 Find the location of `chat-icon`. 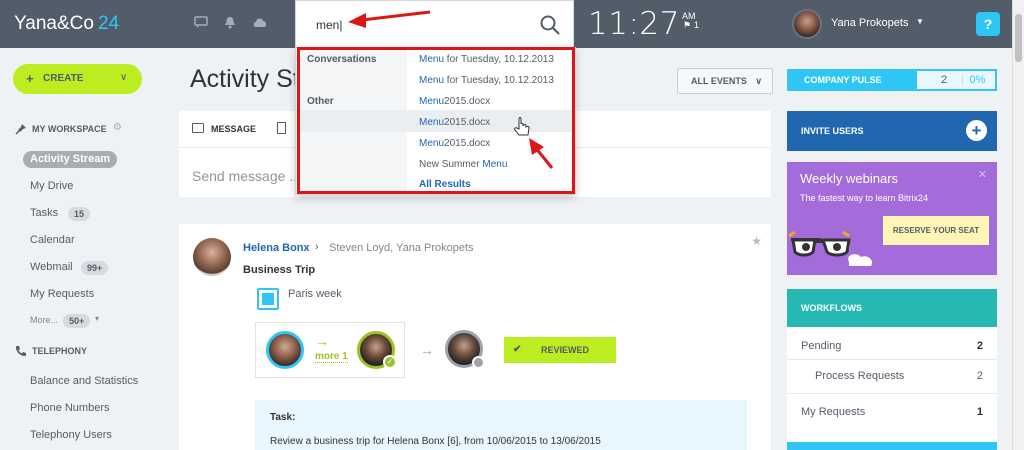

chat-icon is located at coordinates (201, 24).